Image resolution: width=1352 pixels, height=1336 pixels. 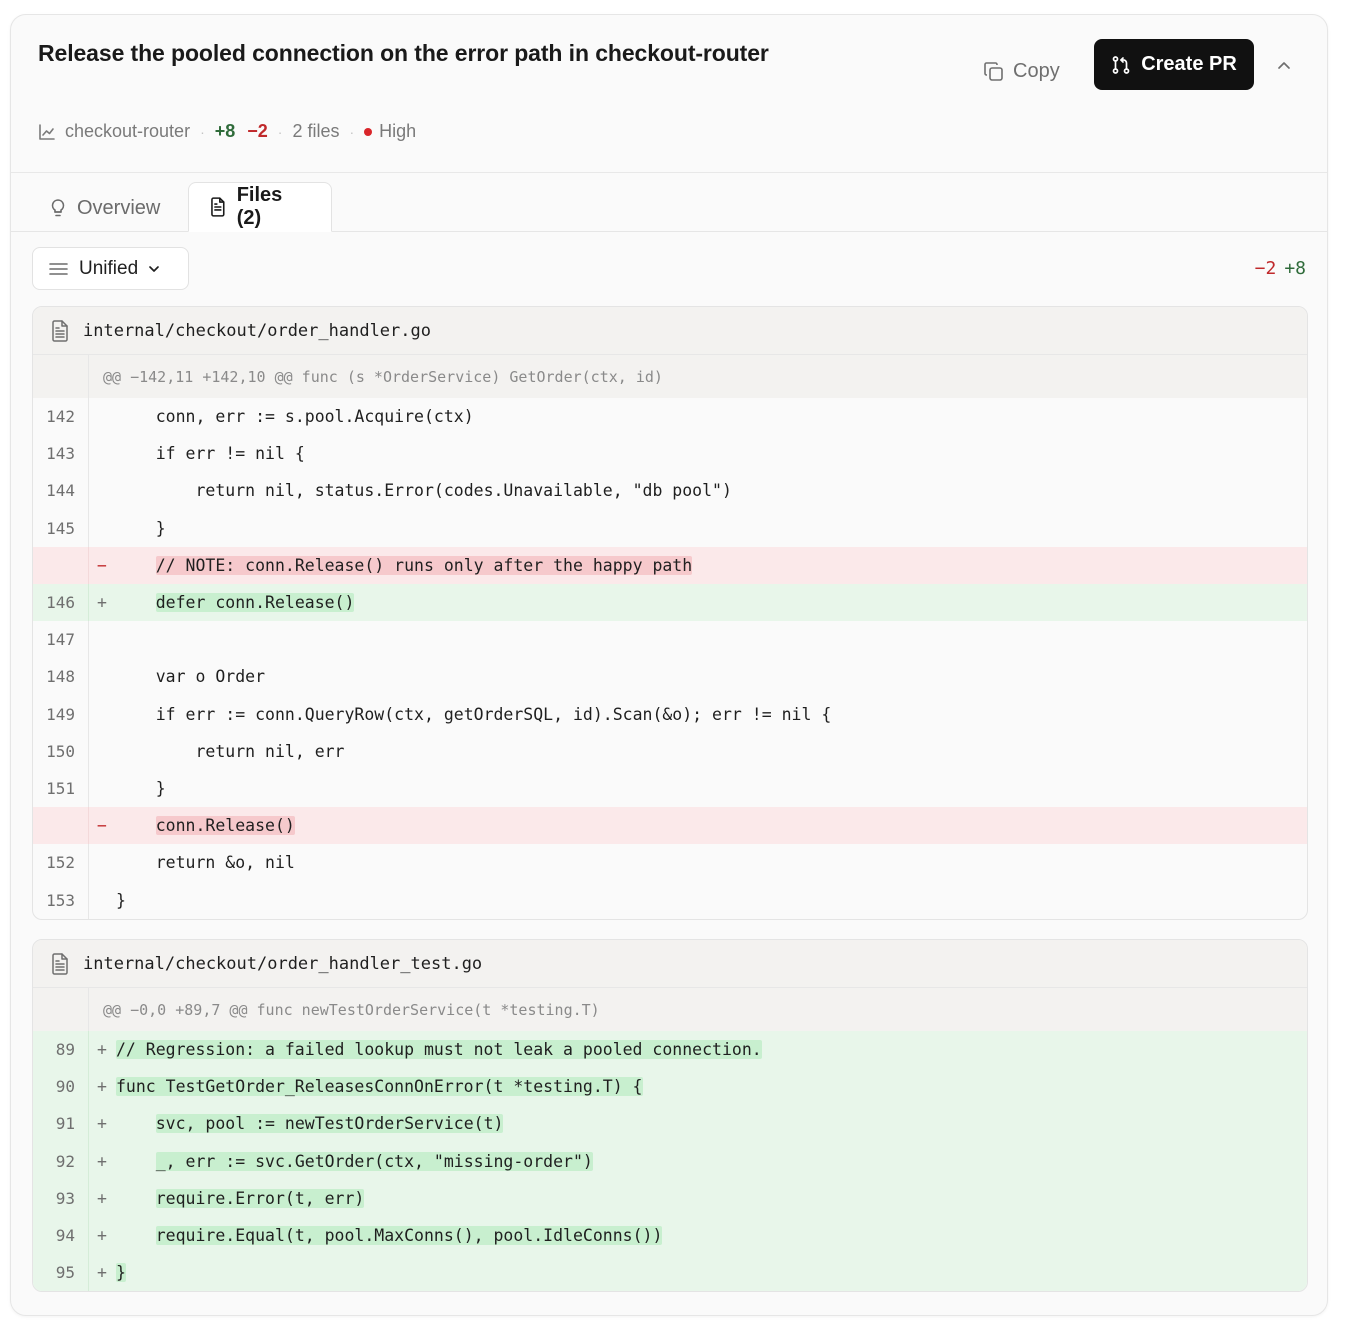 What do you see at coordinates (670, 602) in the screenshot?
I see `diff-line-added: 146 + defer conn.Release()` at bounding box center [670, 602].